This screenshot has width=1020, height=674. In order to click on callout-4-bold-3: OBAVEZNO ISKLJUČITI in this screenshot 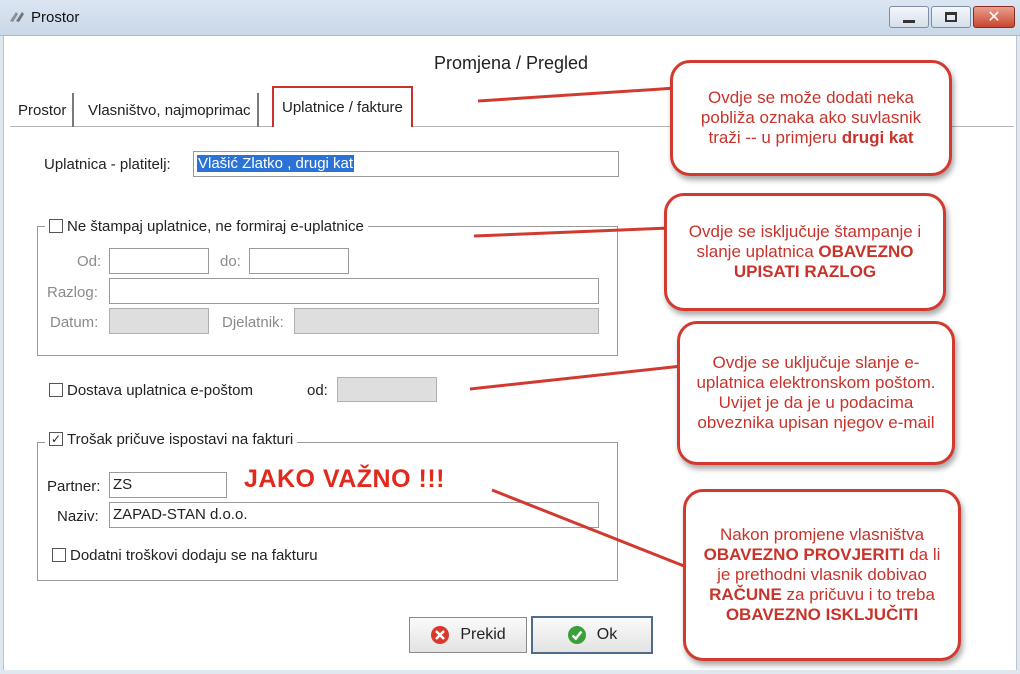, I will do `click(822, 614)`.